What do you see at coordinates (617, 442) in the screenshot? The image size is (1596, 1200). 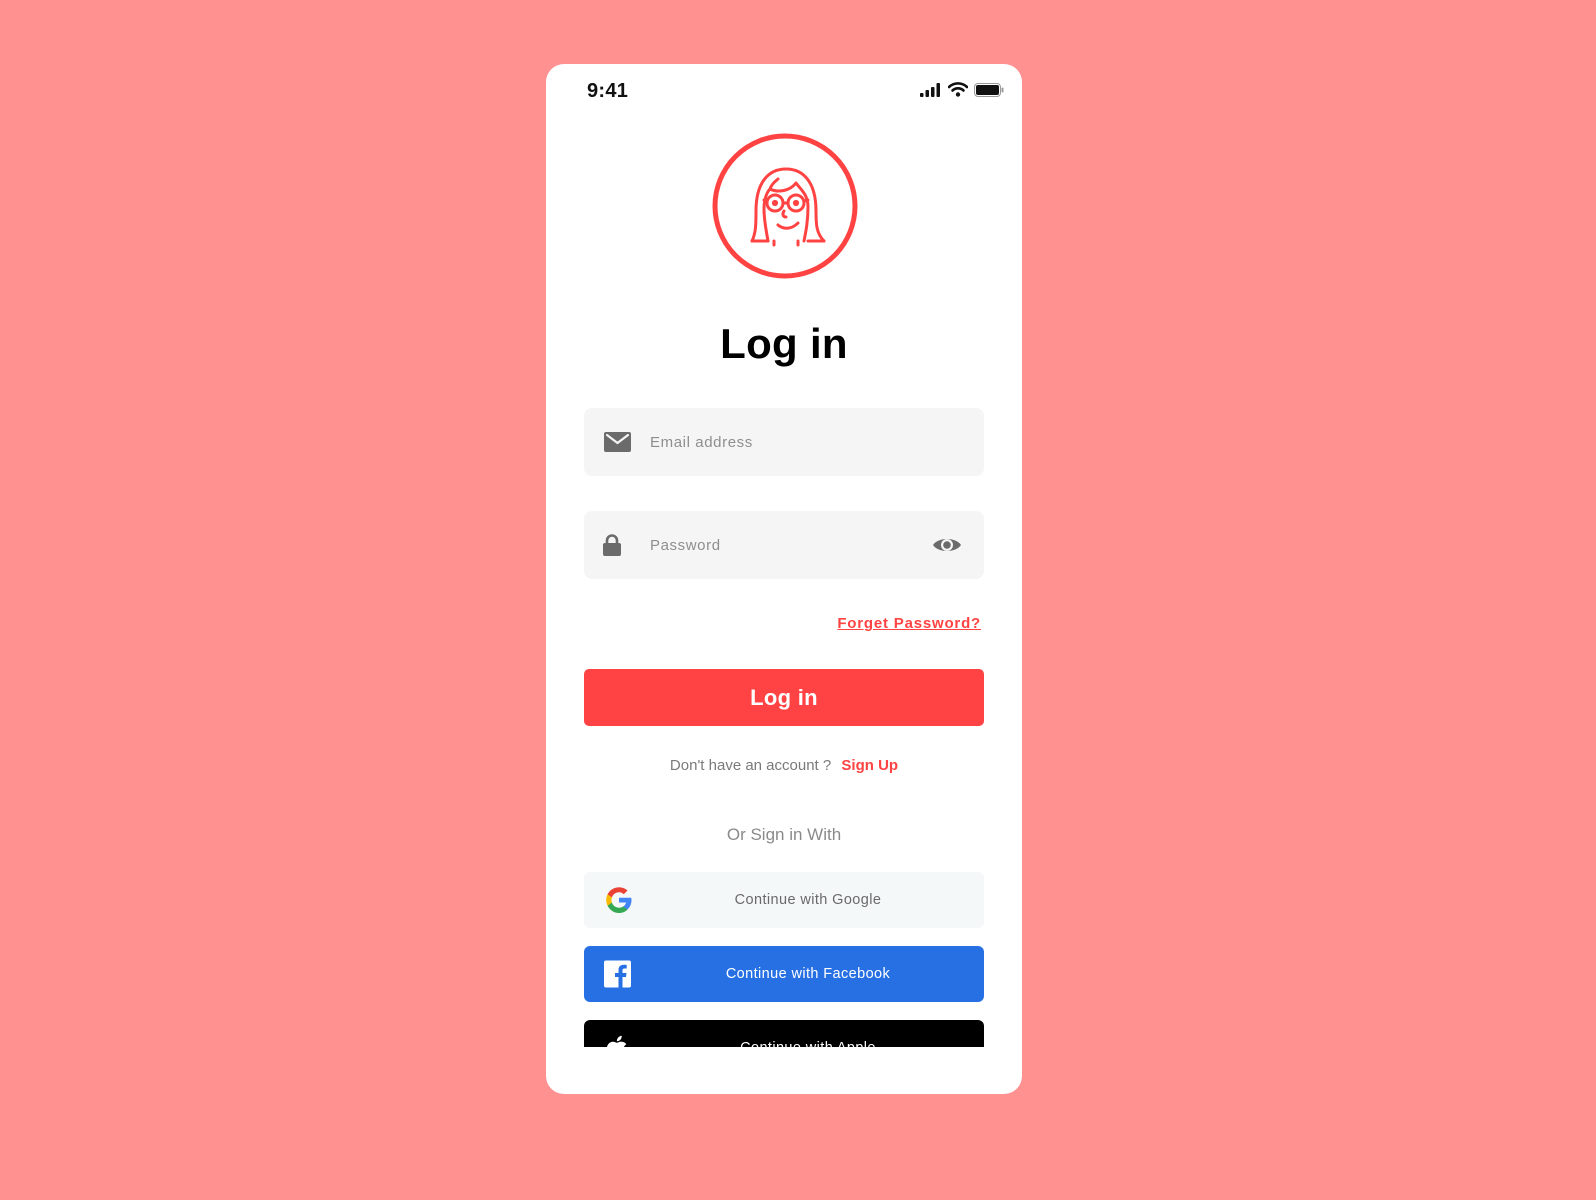 I see `envelope-icon` at bounding box center [617, 442].